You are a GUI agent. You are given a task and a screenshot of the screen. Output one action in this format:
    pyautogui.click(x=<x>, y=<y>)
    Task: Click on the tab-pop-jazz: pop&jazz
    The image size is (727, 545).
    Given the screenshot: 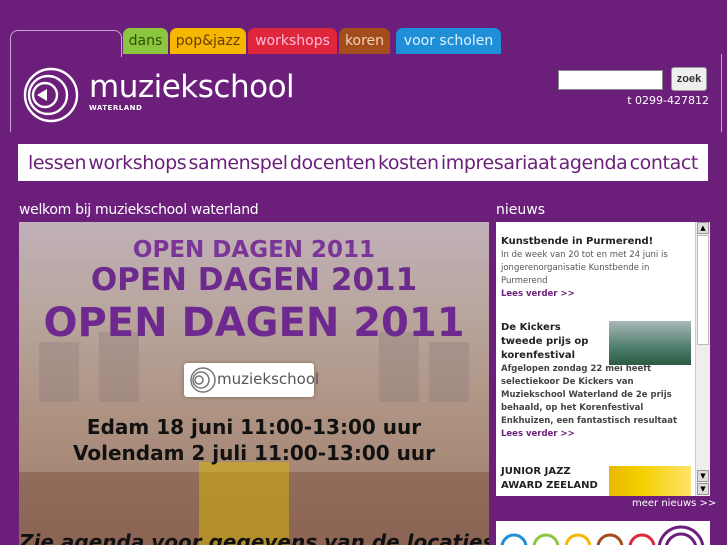 What is the action you would take?
    pyautogui.click(x=208, y=41)
    